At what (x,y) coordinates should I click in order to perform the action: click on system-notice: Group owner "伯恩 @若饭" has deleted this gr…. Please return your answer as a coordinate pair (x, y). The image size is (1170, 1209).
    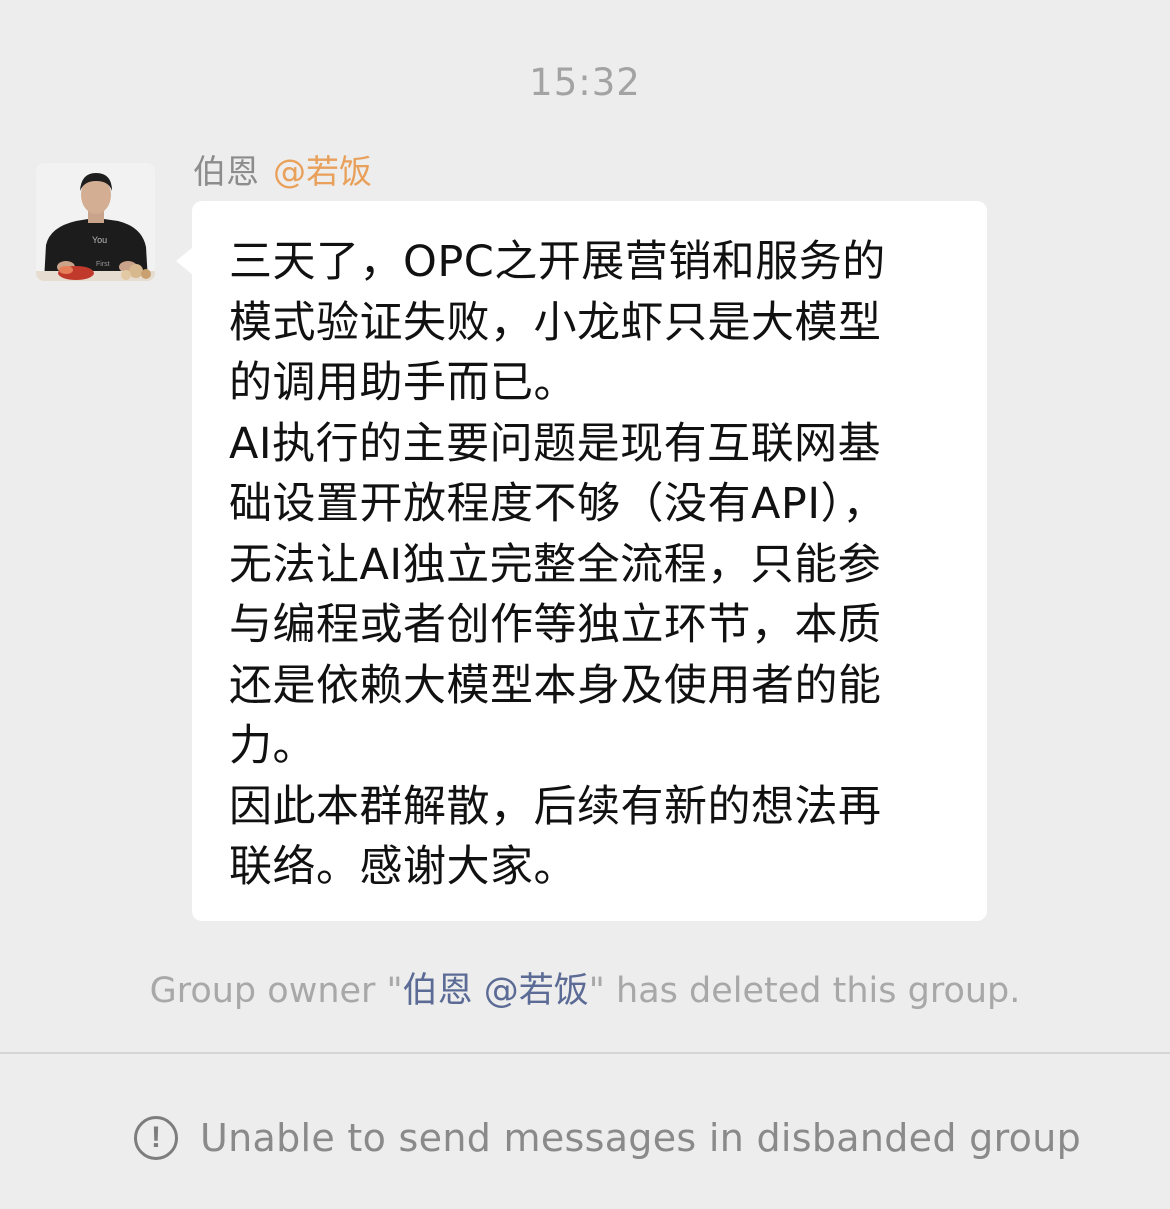
    Looking at the image, I should click on (585, 991).